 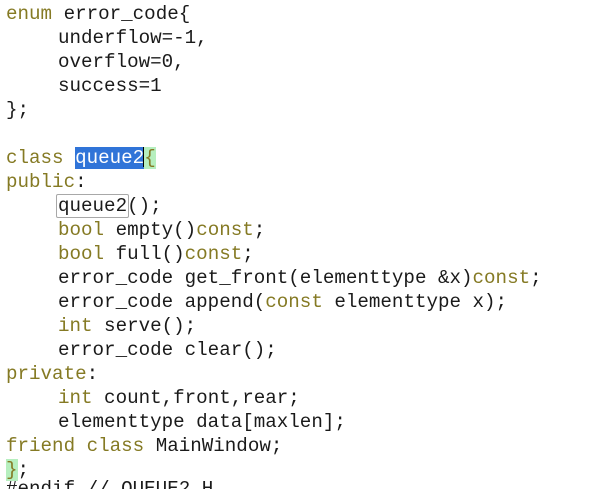 What do you see at coordinates (75, 446) in the screenshot?
I see `keyword: friend class` at bounding box center [75, 446].